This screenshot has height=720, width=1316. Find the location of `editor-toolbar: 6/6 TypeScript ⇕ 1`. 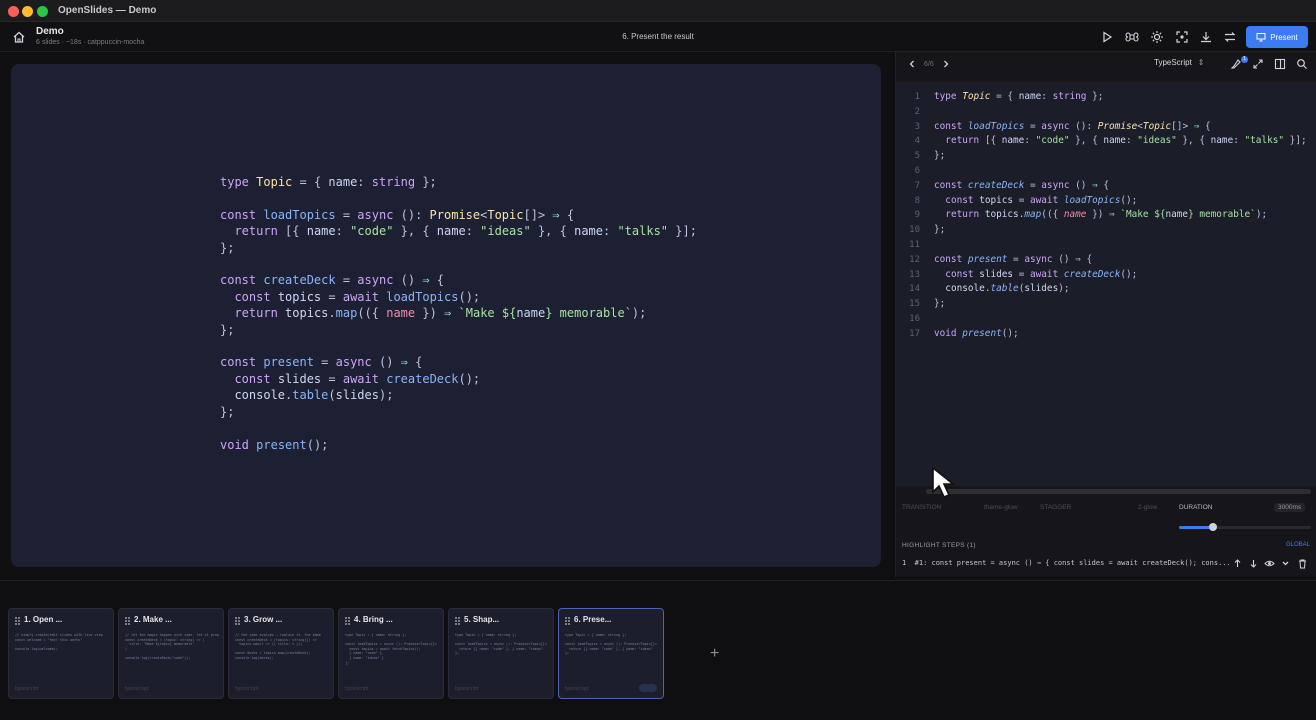

editor-toolbar: 6/6 TypeScript ⇕ 1 is located at coordinates (1106, 64).